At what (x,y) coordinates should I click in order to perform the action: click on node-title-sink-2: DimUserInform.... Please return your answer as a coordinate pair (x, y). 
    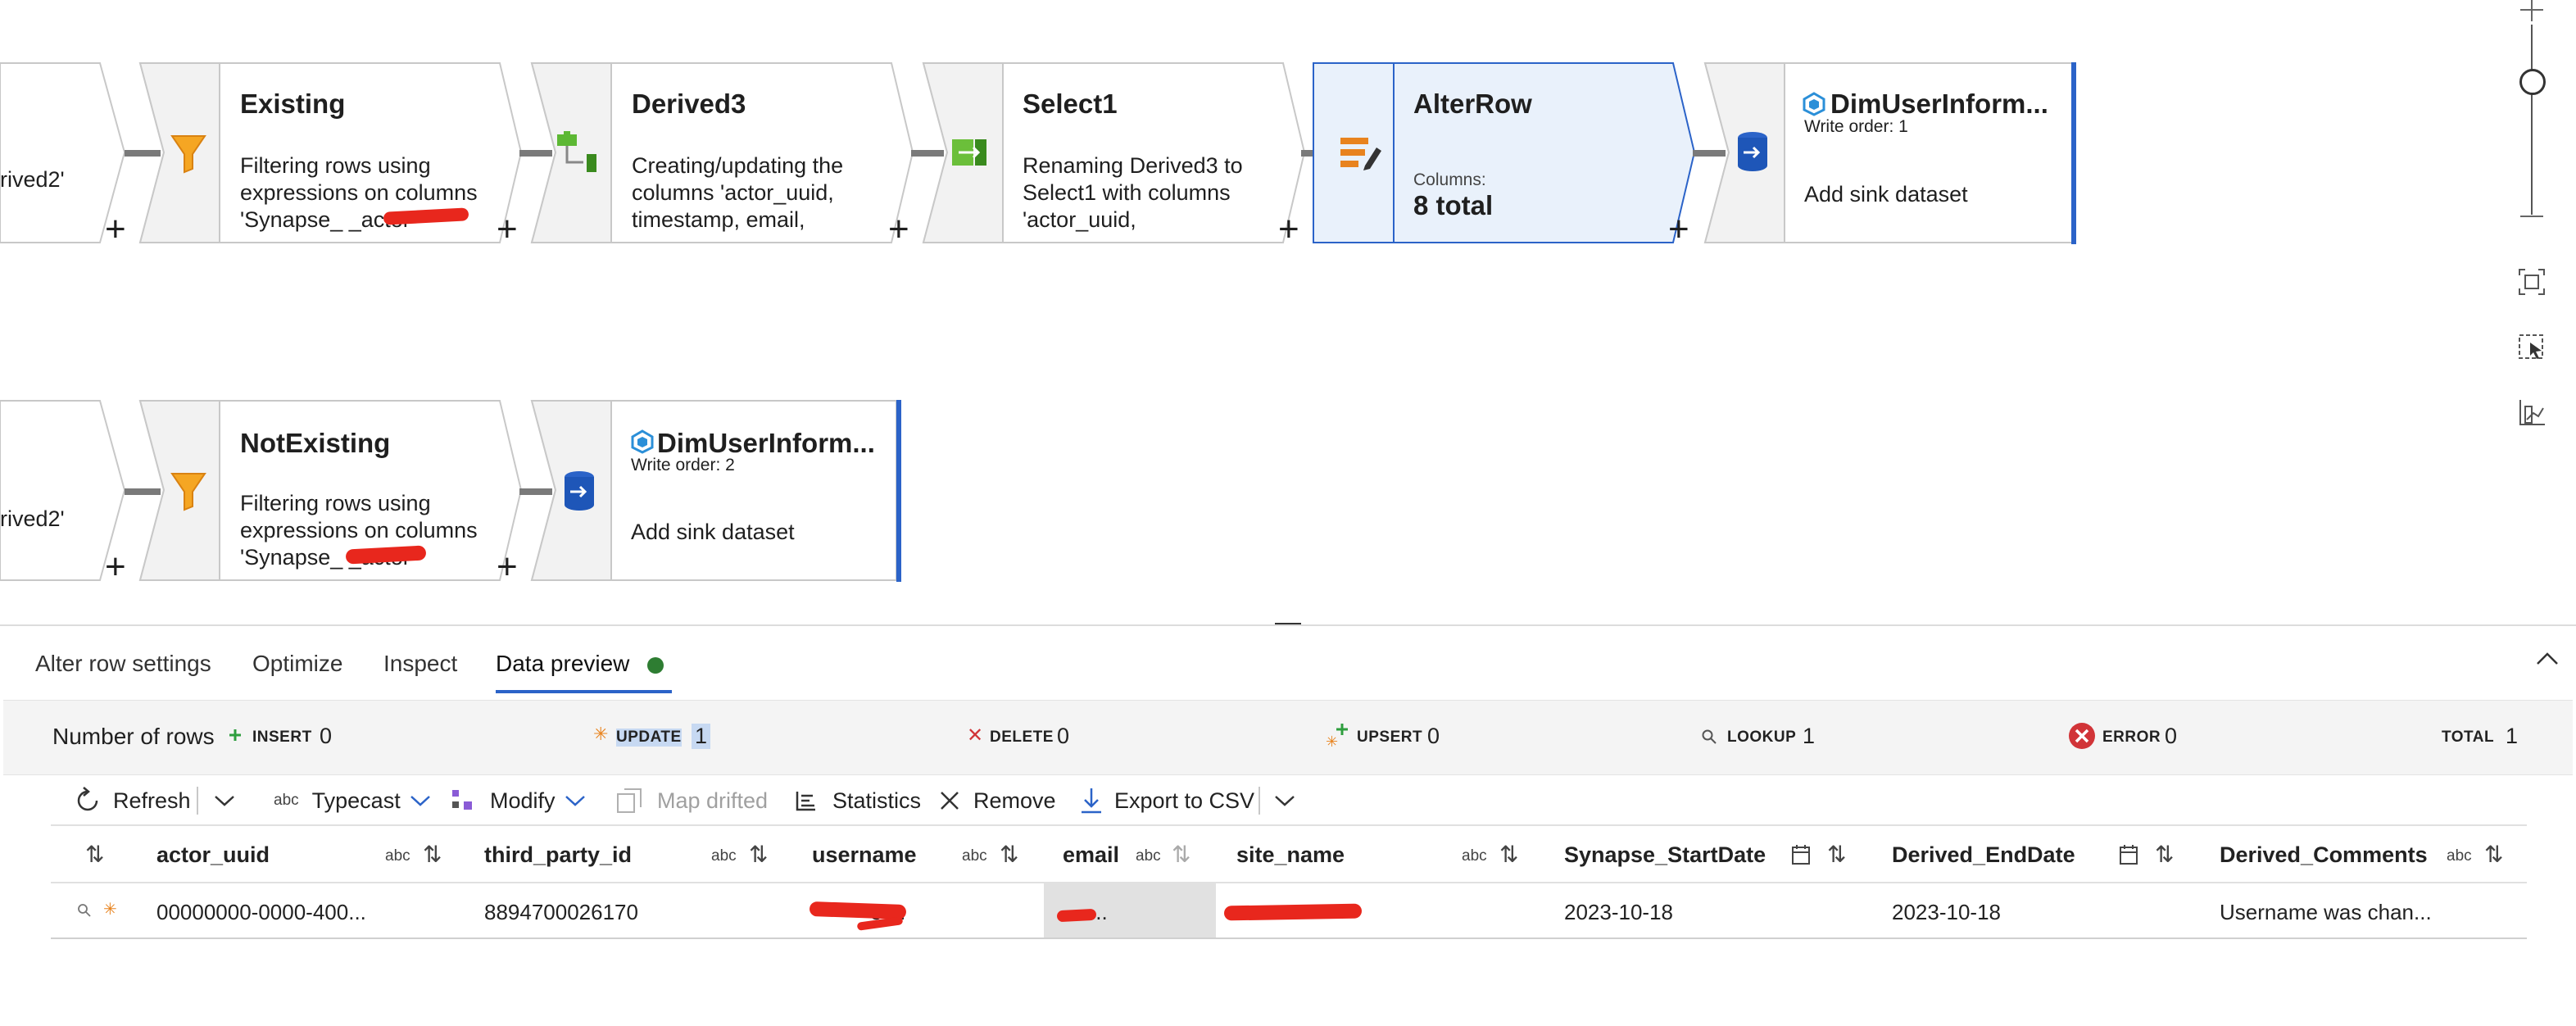
    Looking at the image, I should click on (766, 443).